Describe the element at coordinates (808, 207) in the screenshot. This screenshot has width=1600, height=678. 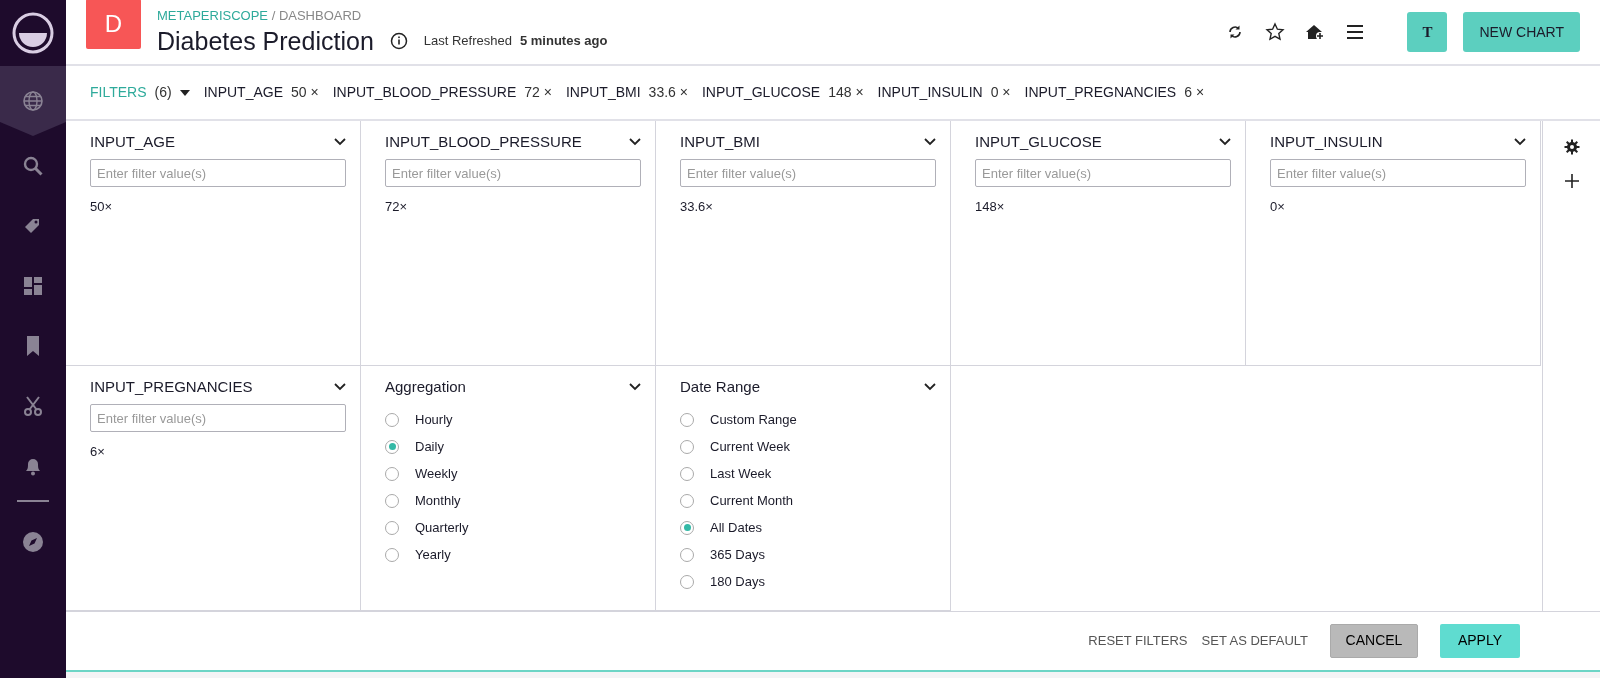
I see `filter-value-tag: 33.6×` at that location.